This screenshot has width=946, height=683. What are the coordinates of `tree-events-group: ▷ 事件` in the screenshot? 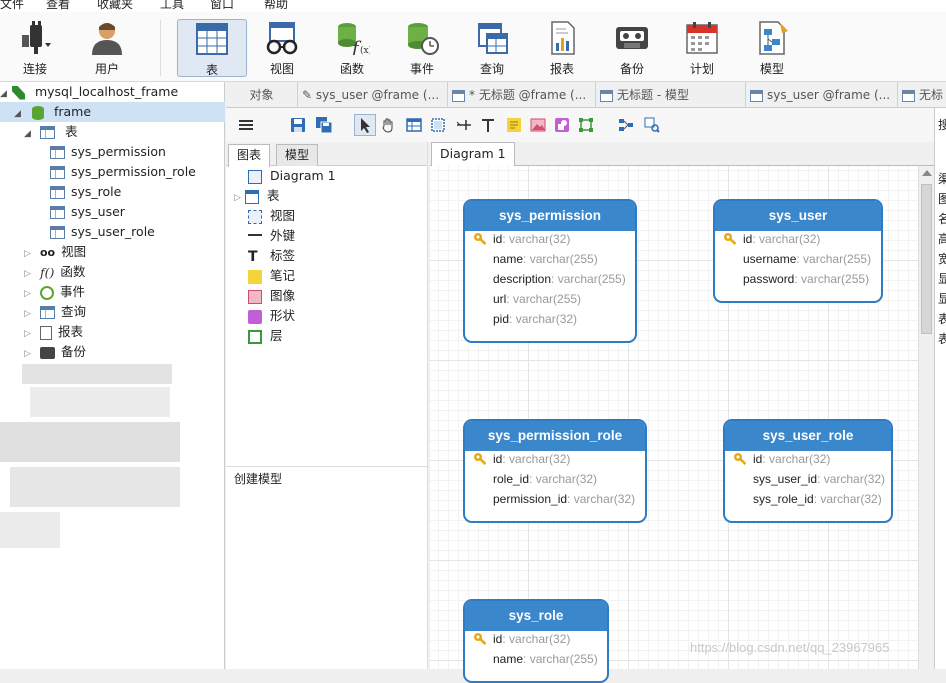 It's located at (54, 292).